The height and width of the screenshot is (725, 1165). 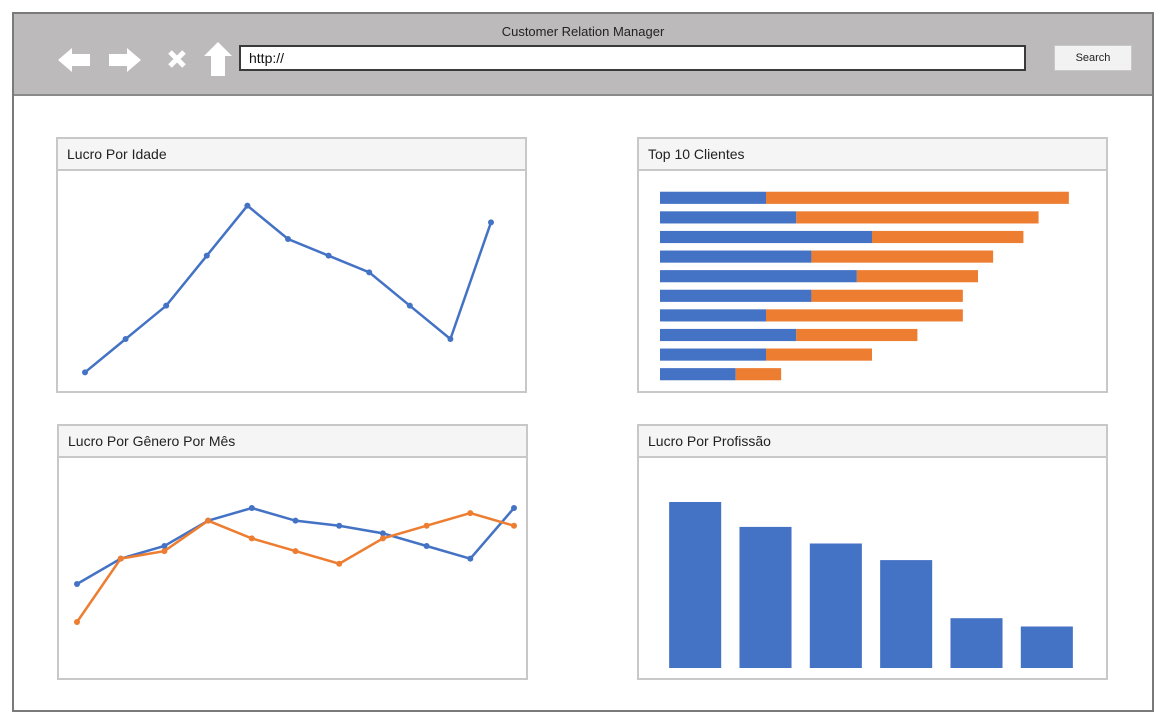 I want to click on search-button: Search, so click(x=1093, y=58).